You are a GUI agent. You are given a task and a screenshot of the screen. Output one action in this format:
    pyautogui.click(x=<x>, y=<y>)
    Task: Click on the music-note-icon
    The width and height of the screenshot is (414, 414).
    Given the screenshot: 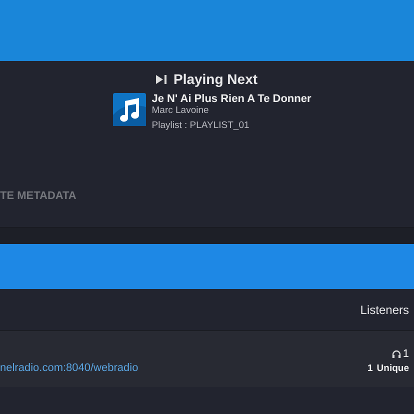 What is the action you would take?
    pyautogui.click(x=129, y=109)
    